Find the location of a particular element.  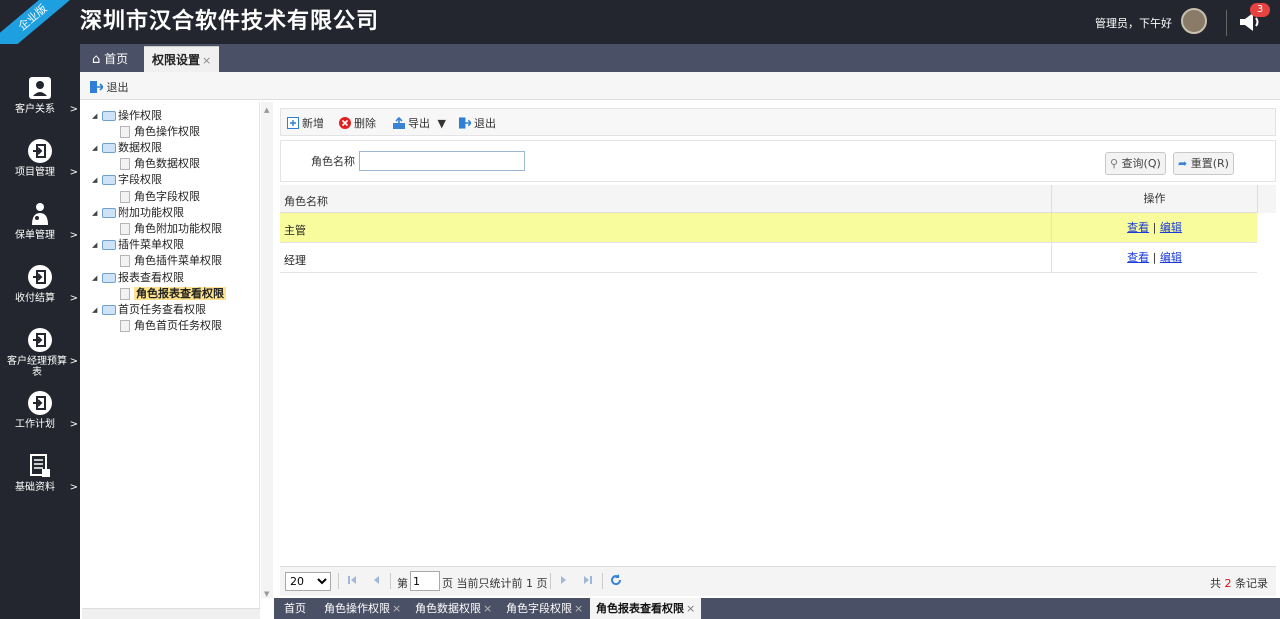

exit-button: 退出 is located at coordinates (109, 87).